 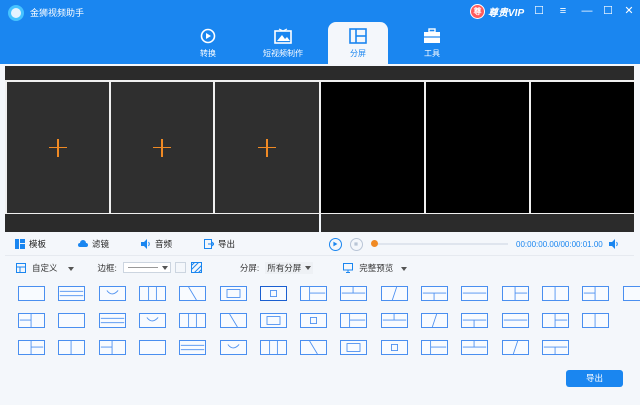 I want to click on preview-dropdown: 完整预览, so click(x=383, y=268).